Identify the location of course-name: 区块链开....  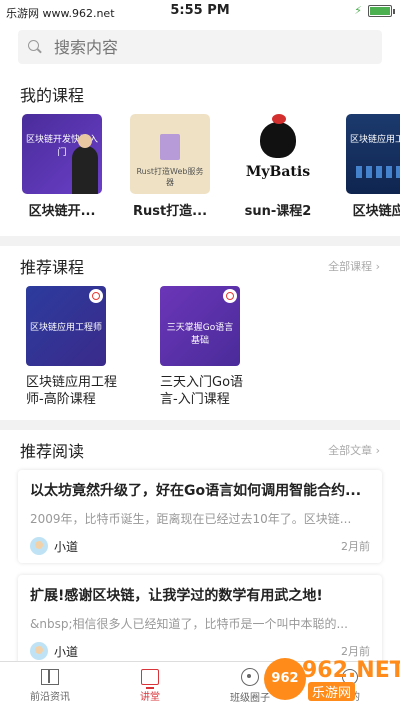
(62, 211).